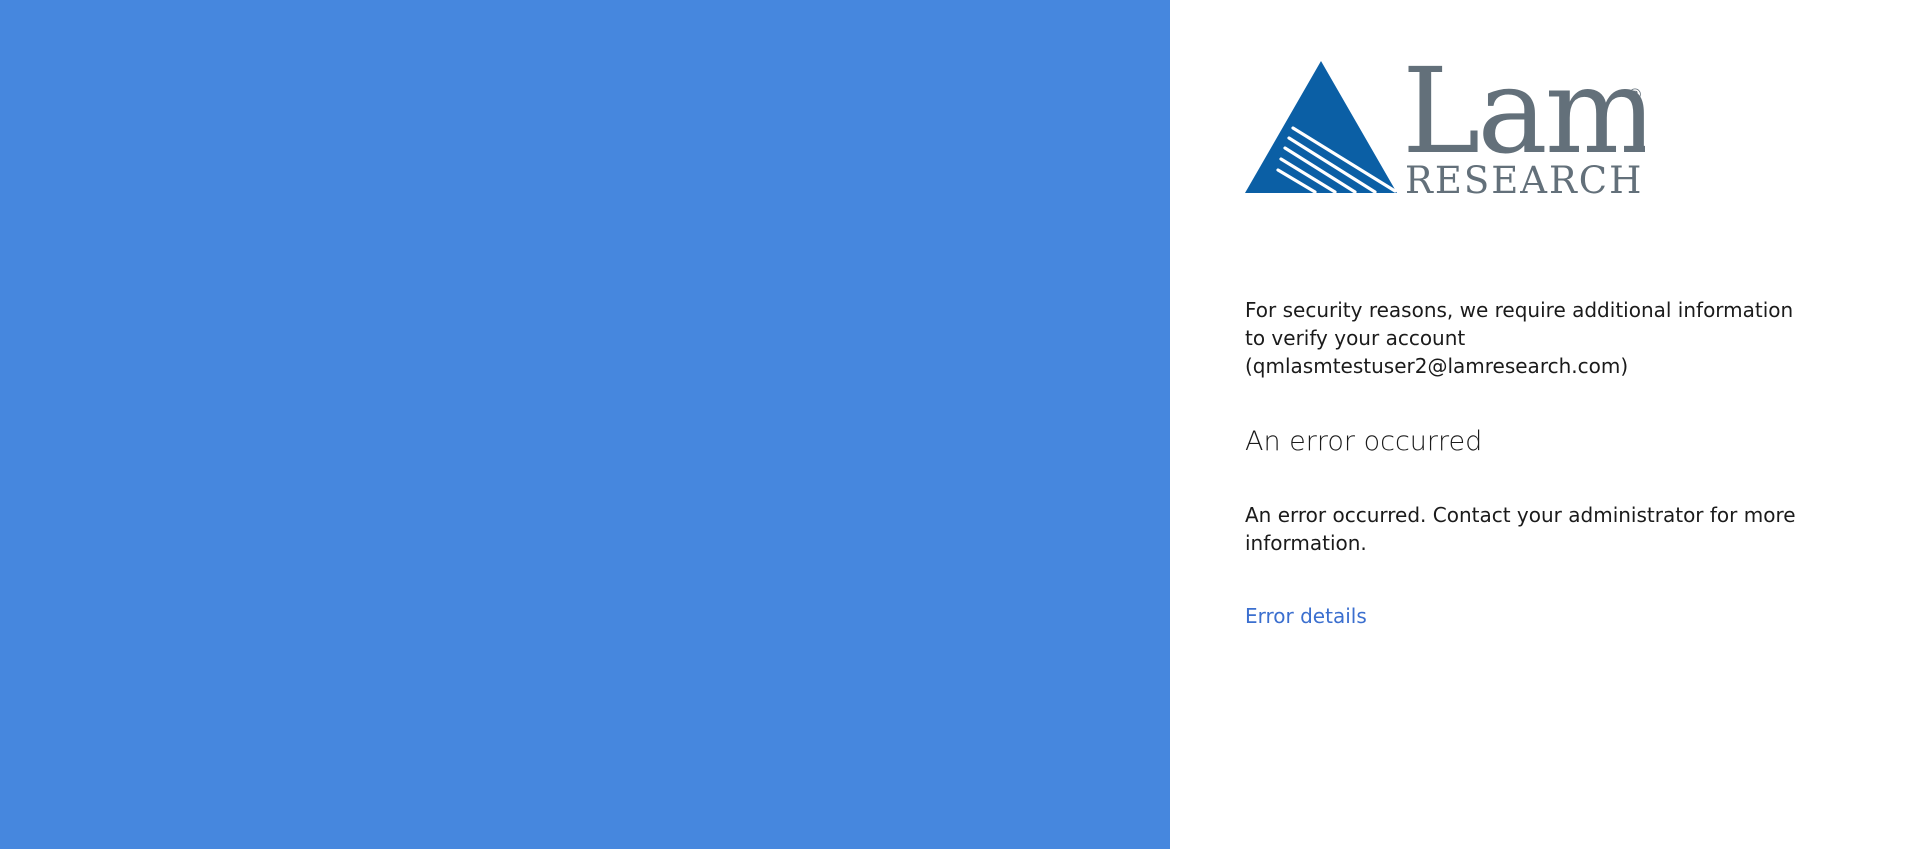  I want to click on logo-triangle-icon, so click(1321, 127).